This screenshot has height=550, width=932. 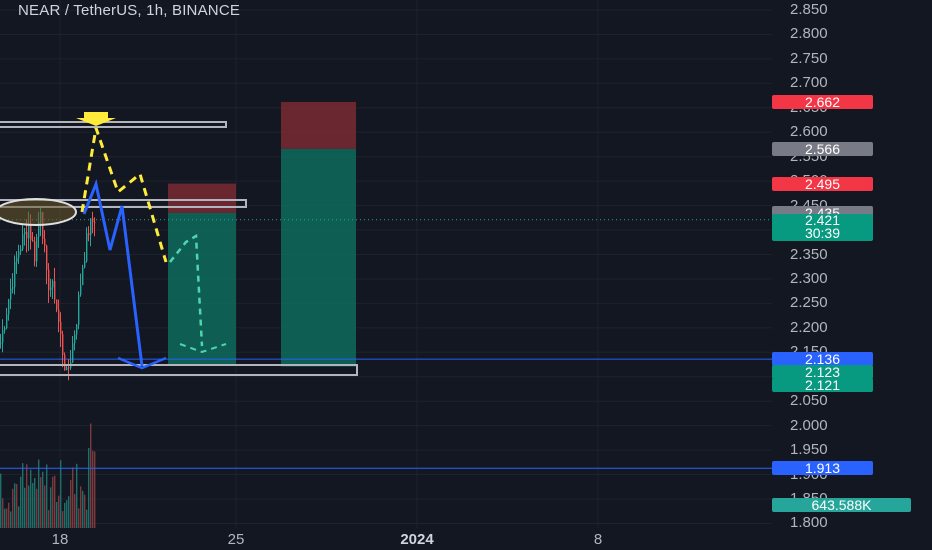 I want to click on price-tag-last-price: 2.421 30:39, so click(x=822, y=227).